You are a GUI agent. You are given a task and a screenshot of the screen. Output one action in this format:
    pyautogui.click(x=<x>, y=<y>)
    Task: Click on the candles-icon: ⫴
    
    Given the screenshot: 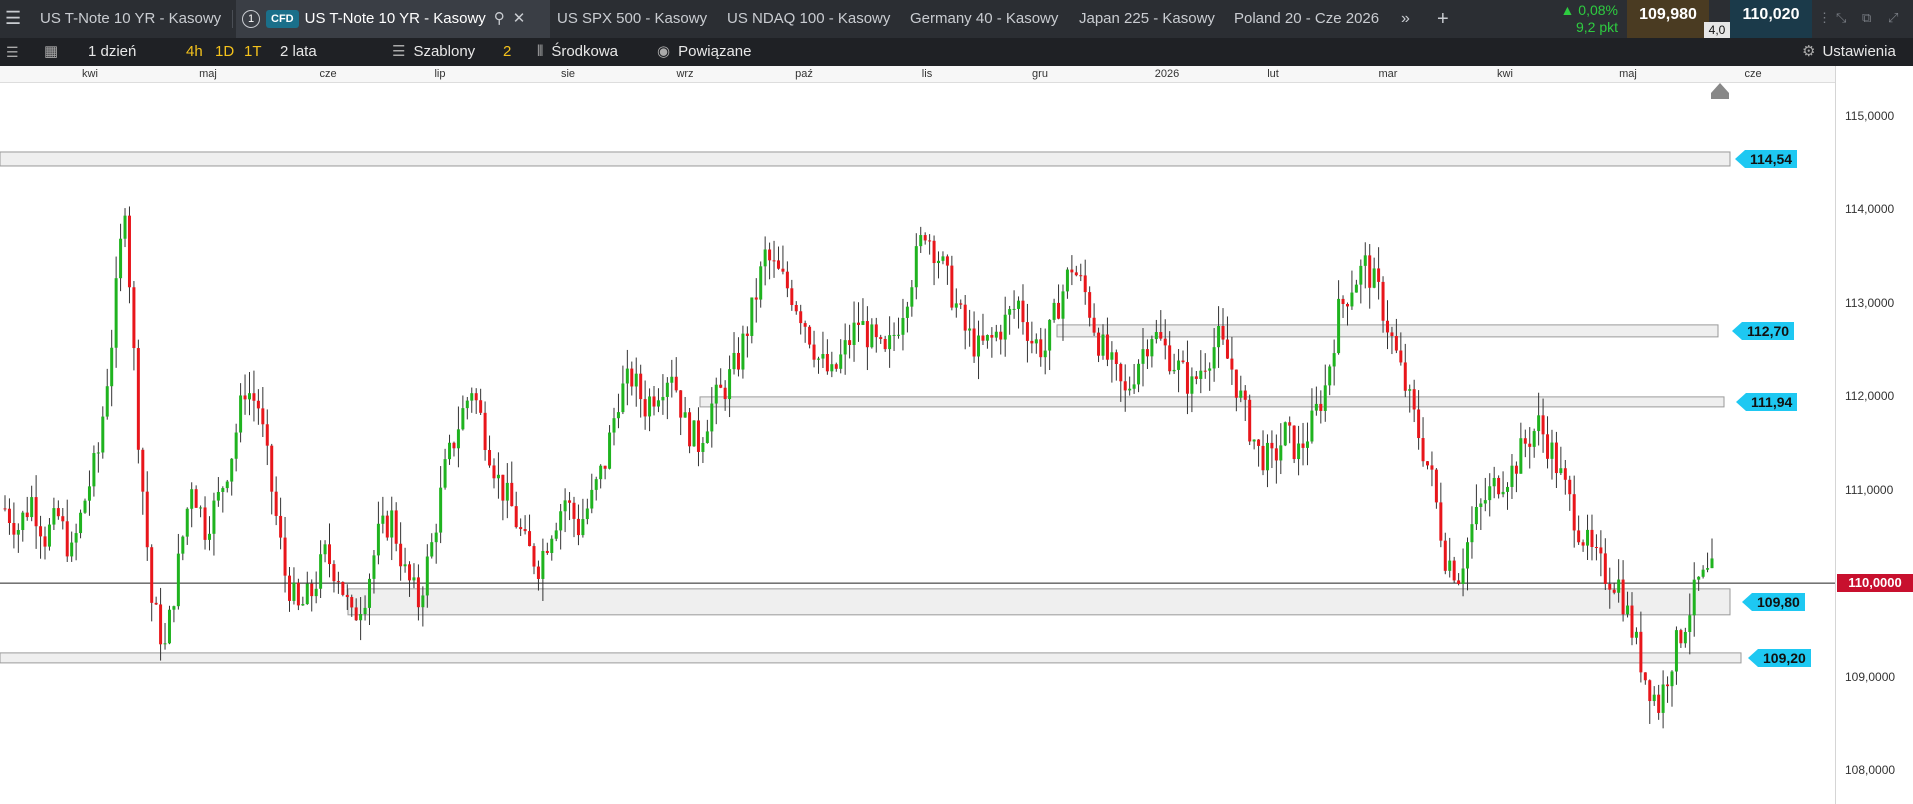 What is the action you would take?
    pyautogui.click(x=540, y=51)
    